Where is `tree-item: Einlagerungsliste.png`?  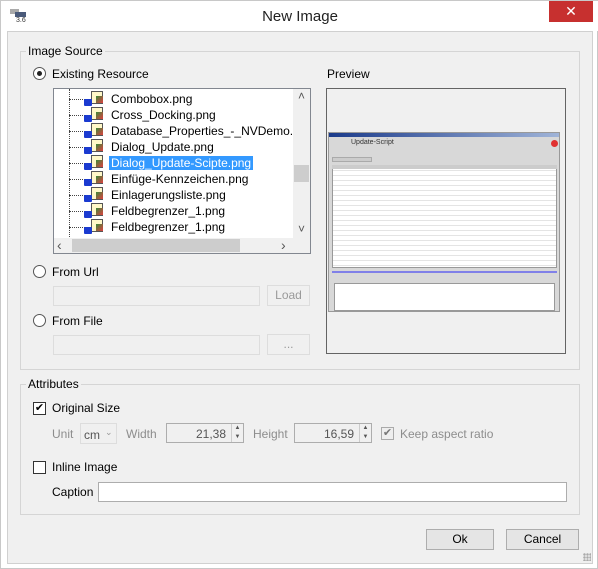 tree-item: Einlagerungsliste.png is located at coordinates (174, 195).